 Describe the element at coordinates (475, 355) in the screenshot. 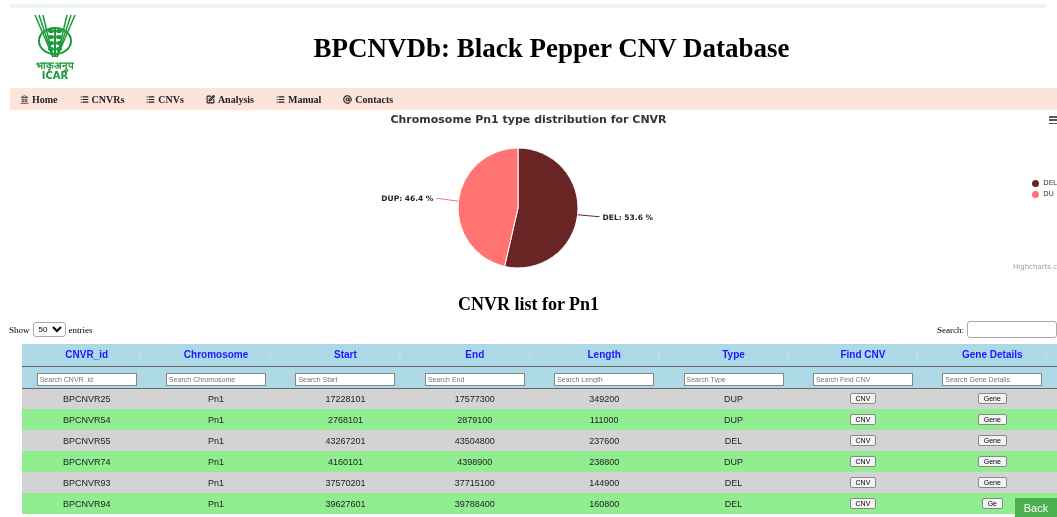

I see `column-header: End` at that location.